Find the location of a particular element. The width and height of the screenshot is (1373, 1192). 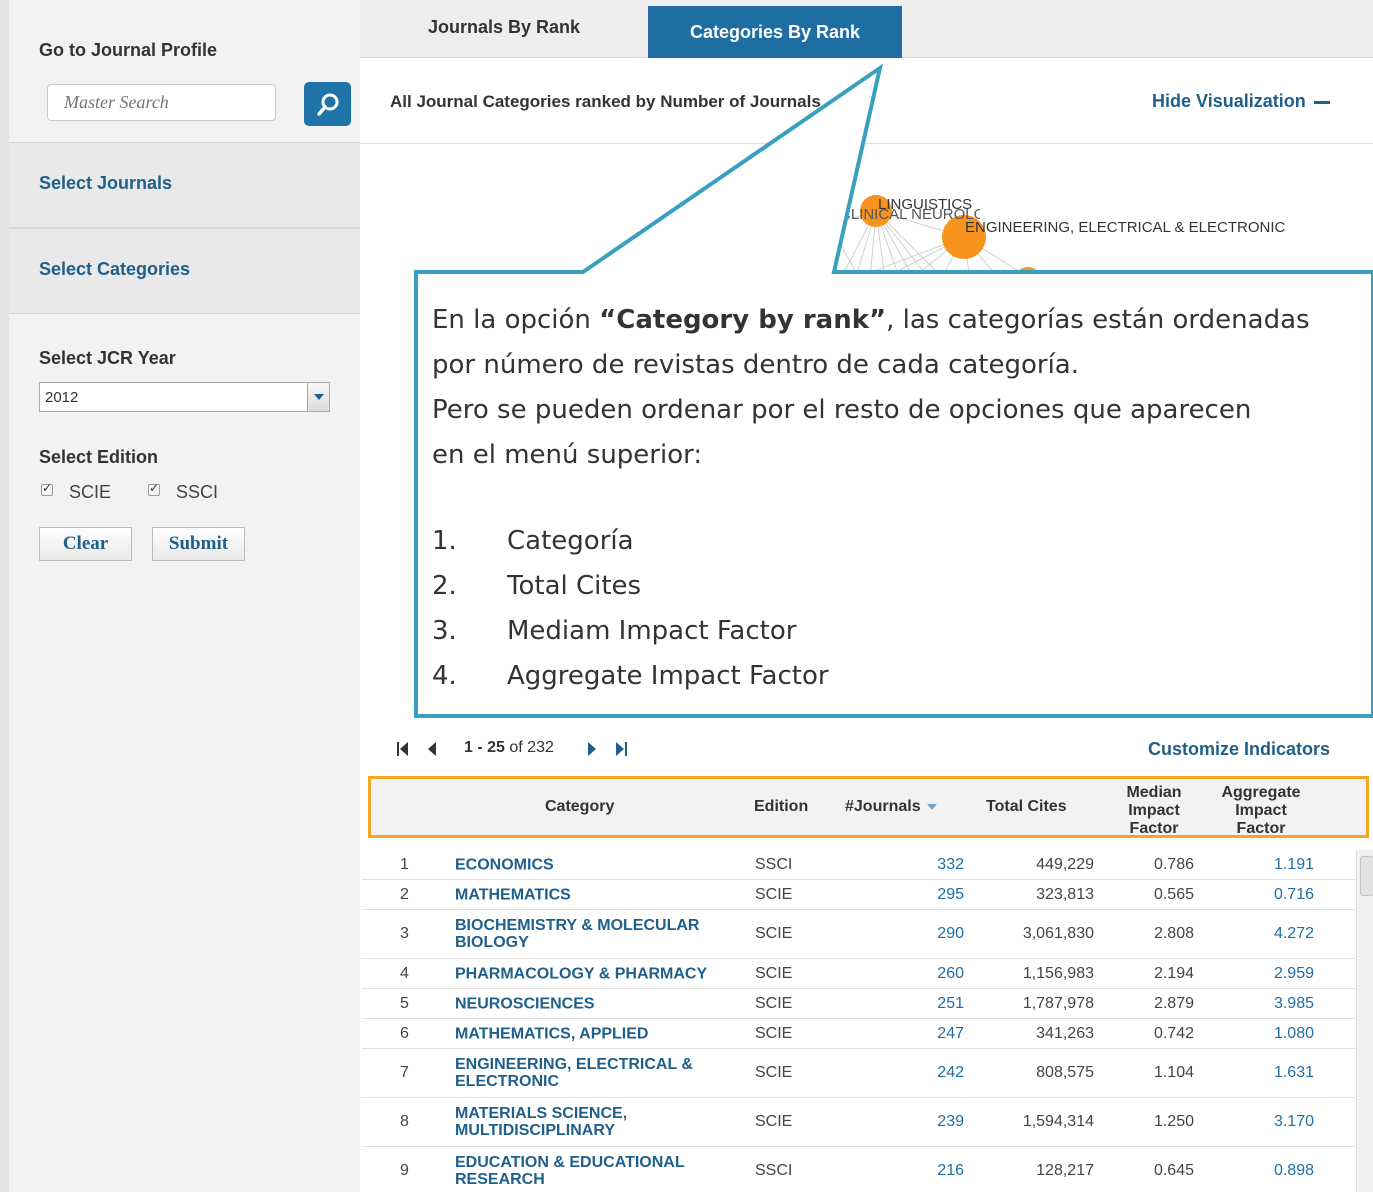

callout-item-text: Categoría is located at coordinates (570, 541).